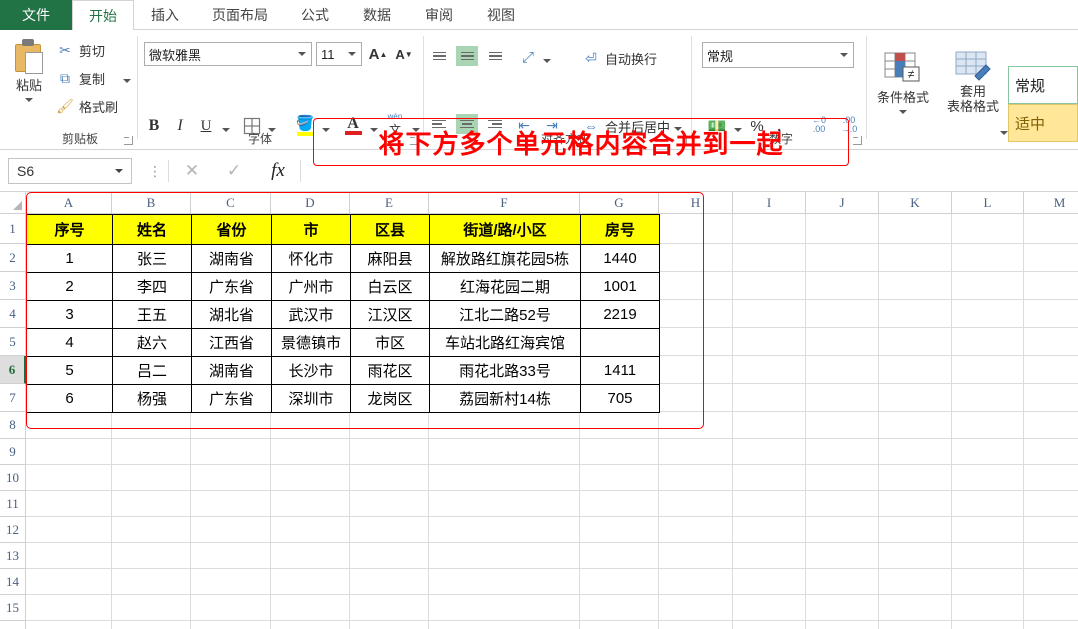 This screenshot has width=1078, height=629. I want to click on column-header-M: M, so click(1051, 203).